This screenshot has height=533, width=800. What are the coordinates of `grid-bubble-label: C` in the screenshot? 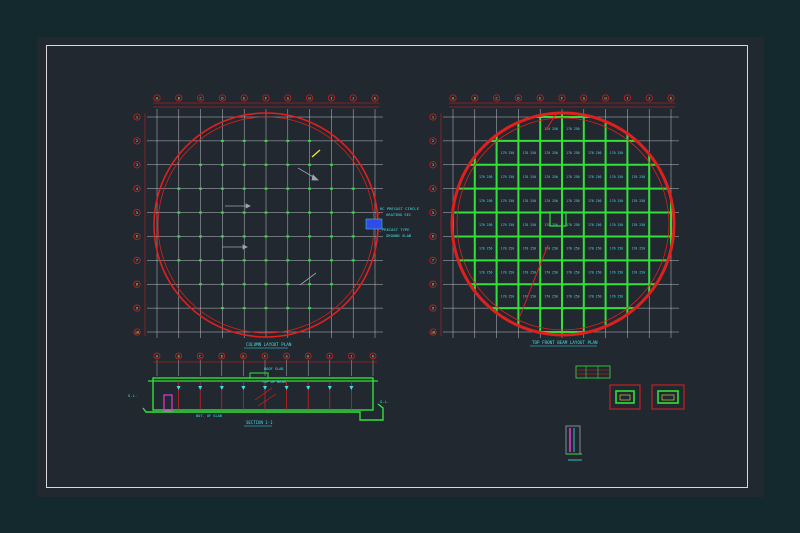 It's located at (497, 98).